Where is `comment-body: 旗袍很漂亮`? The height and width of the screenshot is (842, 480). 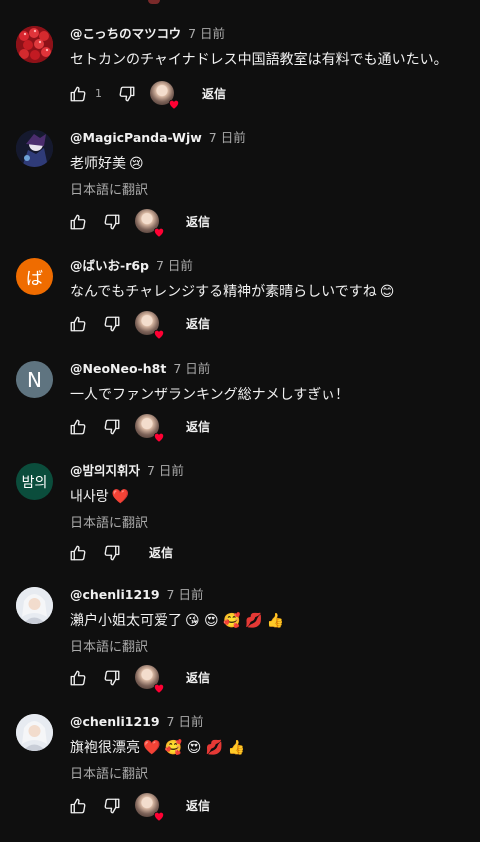 comment-body: 旗袍很漂亮 is located at coordinates (105, 748).